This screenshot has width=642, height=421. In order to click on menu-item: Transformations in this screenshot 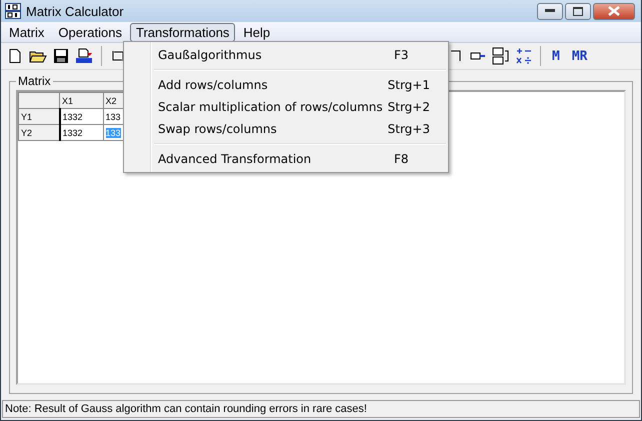, I will do `click(183, 32)`.